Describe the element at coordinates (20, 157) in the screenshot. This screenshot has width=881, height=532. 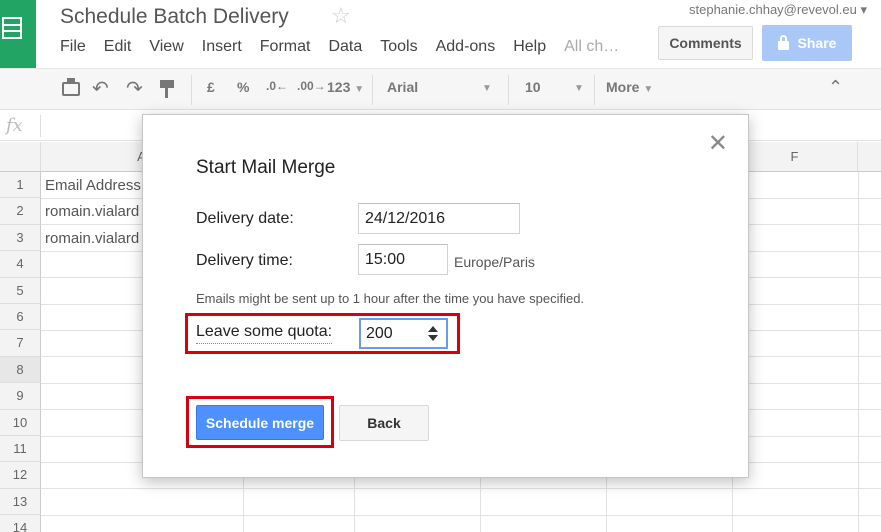
I see `select-all-corner` at that location.